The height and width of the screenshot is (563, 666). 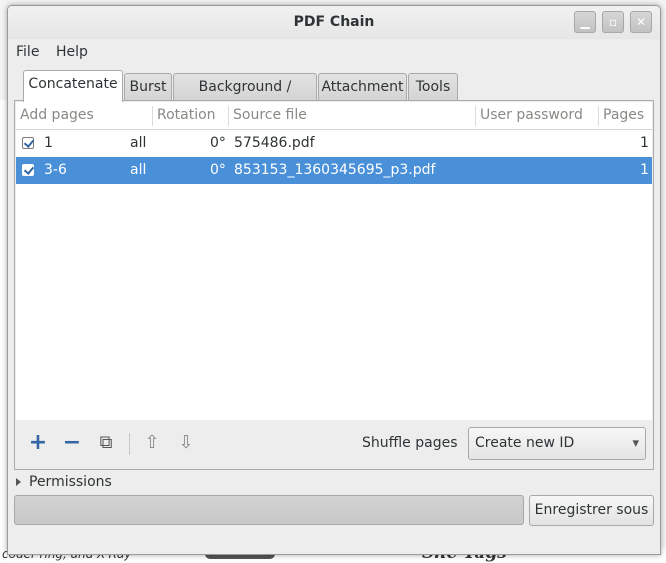 I want to click on minimize-button: ▁, so click(x=585, y=22).